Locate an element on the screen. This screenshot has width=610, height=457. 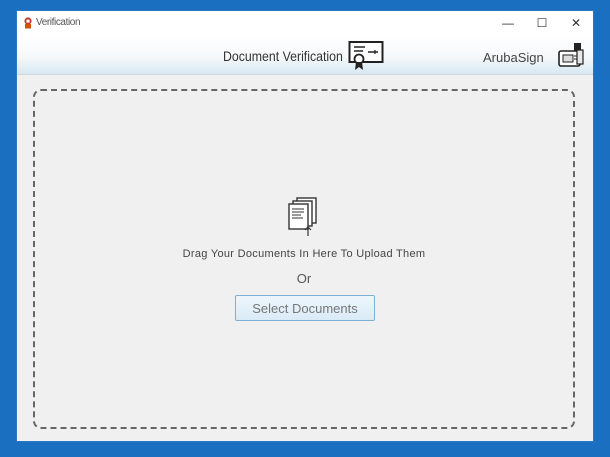
minimize-button: — is located at coordinates (508, 23).